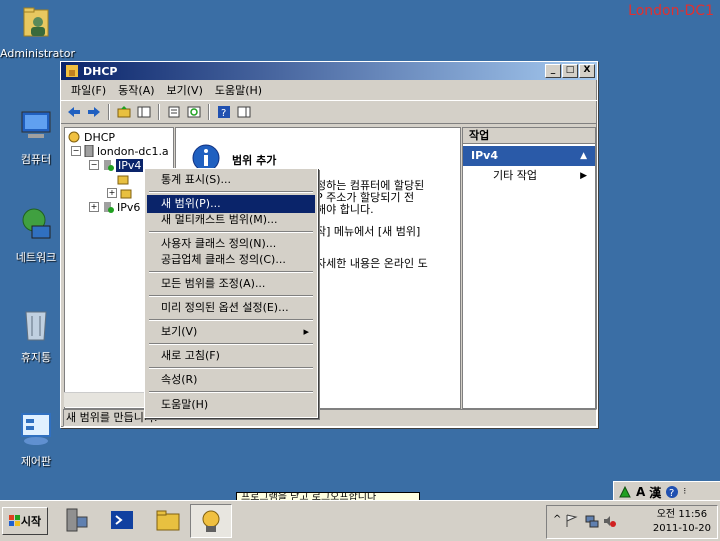  What do you see at coordinates (100, 71) in the screenshot?
I see `window-title: DHCP` at bounding box center [100, 71].